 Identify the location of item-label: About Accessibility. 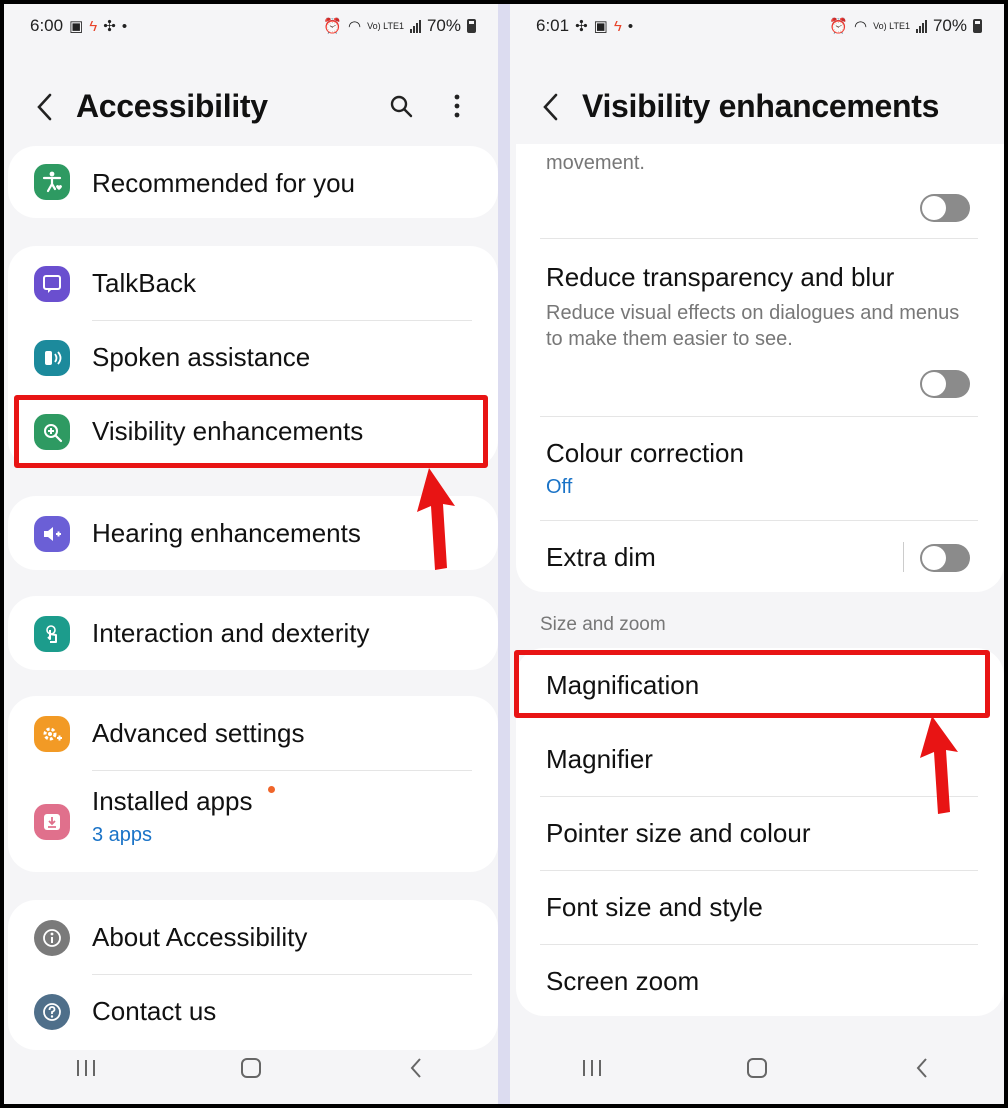
(200, 937).